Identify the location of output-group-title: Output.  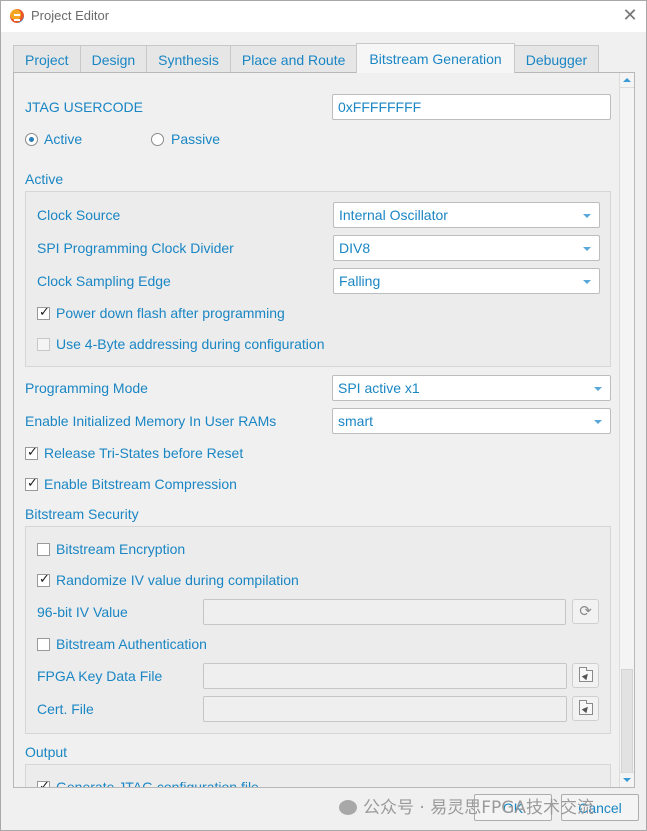
(46, 752).